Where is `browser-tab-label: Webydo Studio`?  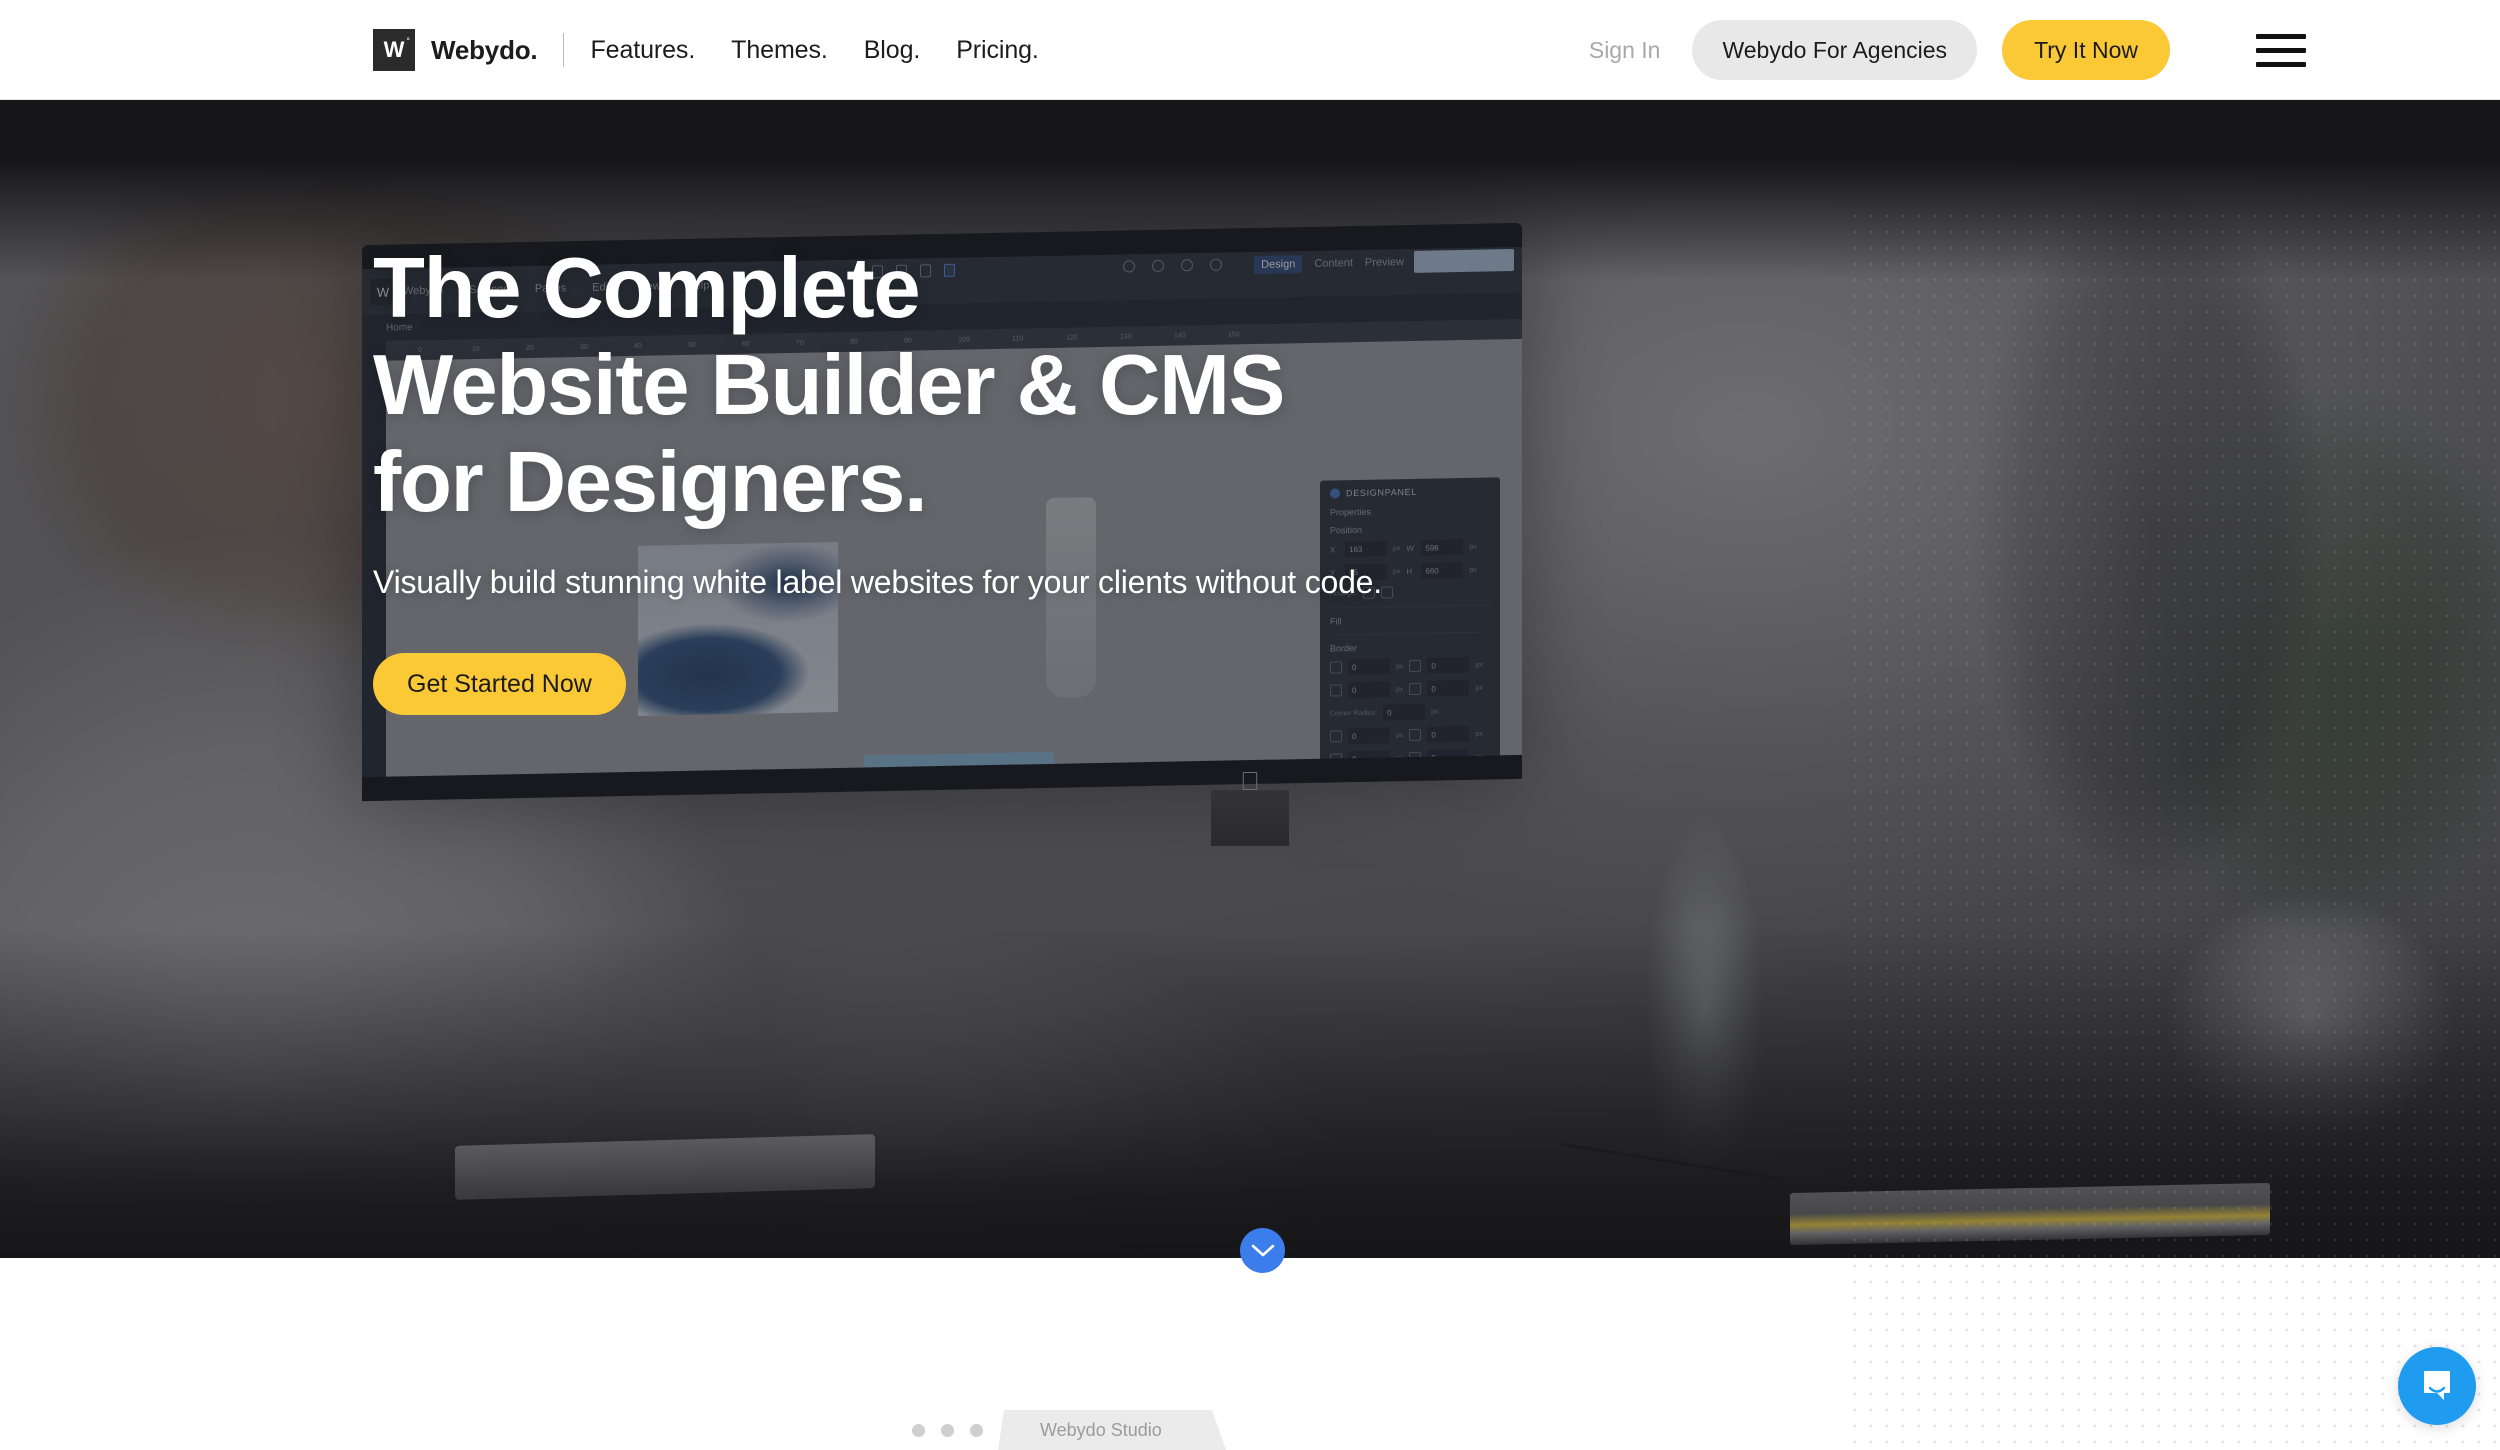 browser-tab-label: Webydo Studio is located at coordinates (1101, 1429).